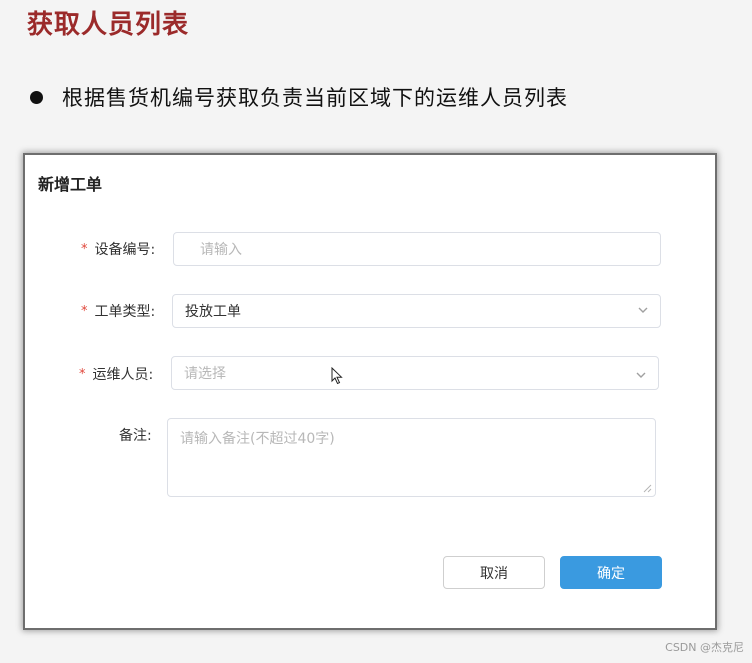  I want to click on device-code-label-text: 设备编号:, so click(125, 250).